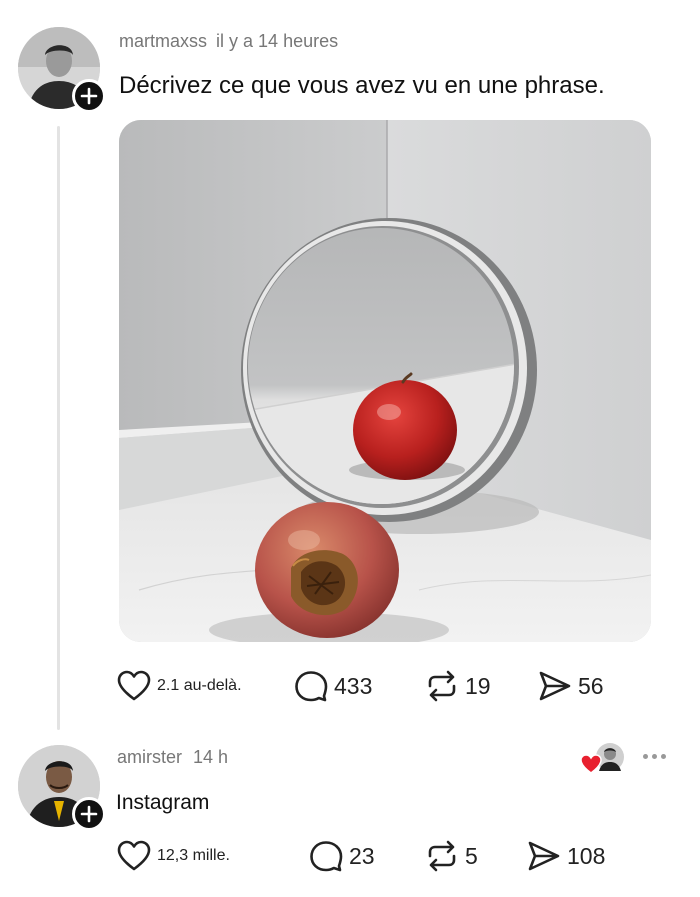  I want to click on comment-button: 23, so click(342, 856).